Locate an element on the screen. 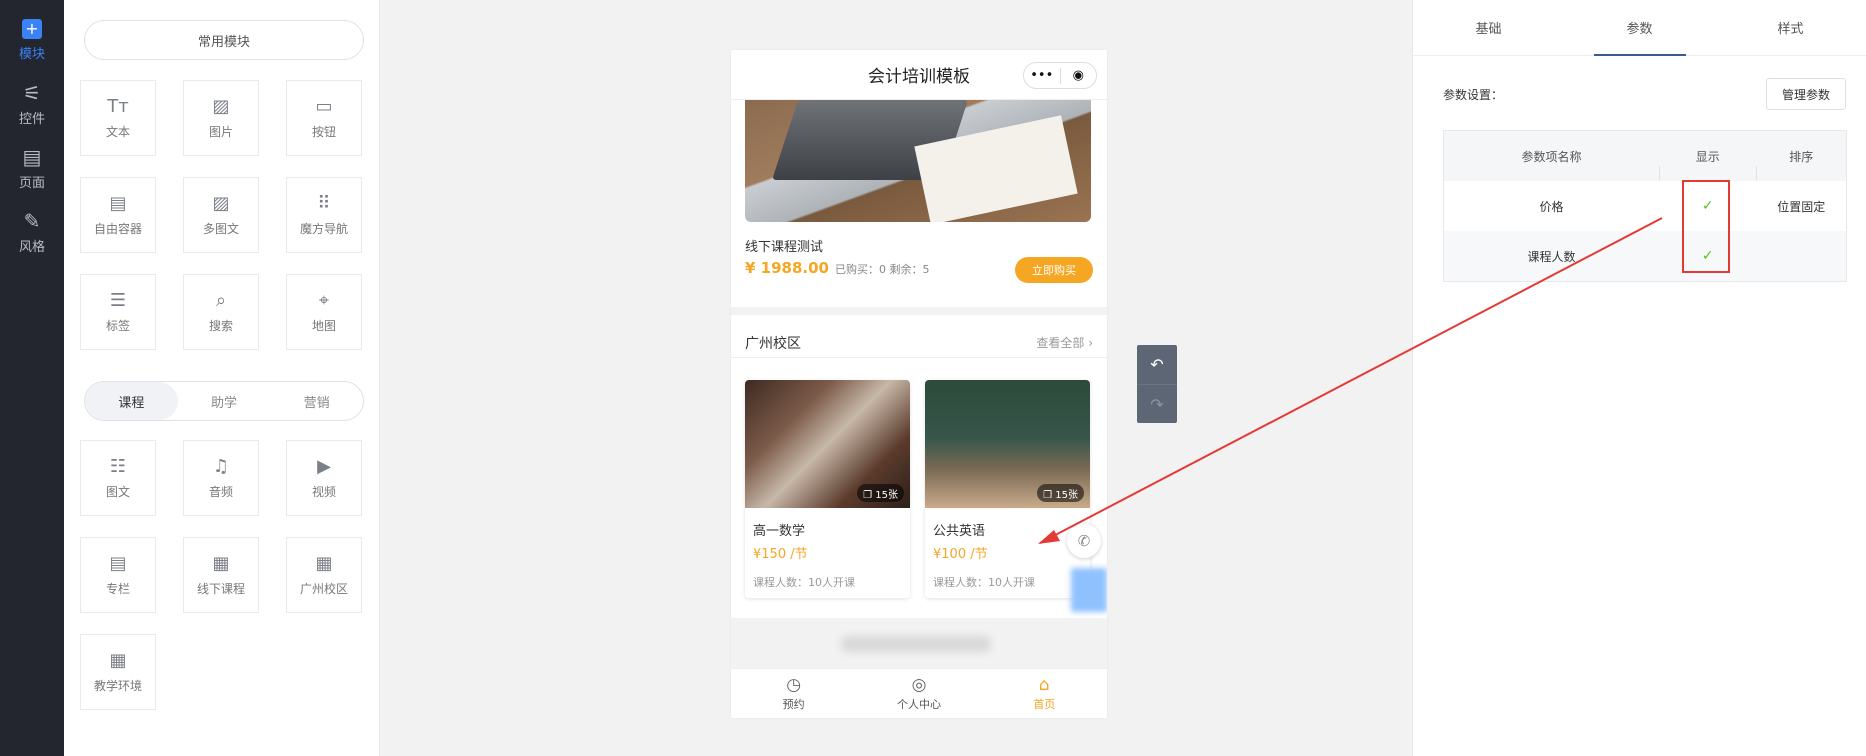 The image size is (1866, 756). tab-label: 预约 is located at coordinates (793, 704).